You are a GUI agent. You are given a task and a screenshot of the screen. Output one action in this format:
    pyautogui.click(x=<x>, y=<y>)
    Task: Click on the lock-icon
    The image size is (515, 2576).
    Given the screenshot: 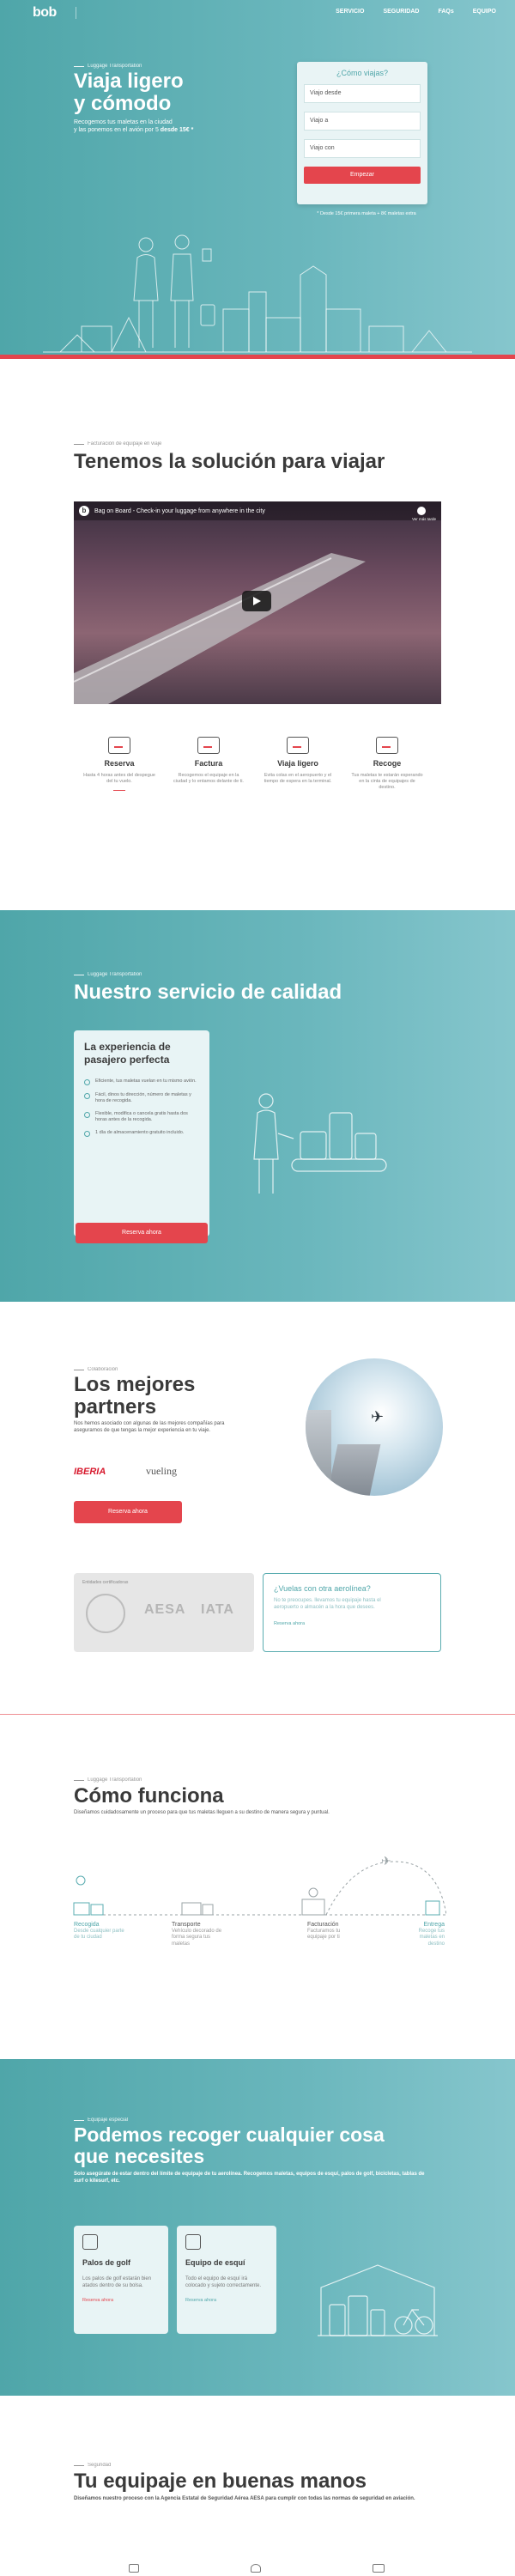 What is the action you would take?
    pyautogui.click(x=256, y=2568)
    